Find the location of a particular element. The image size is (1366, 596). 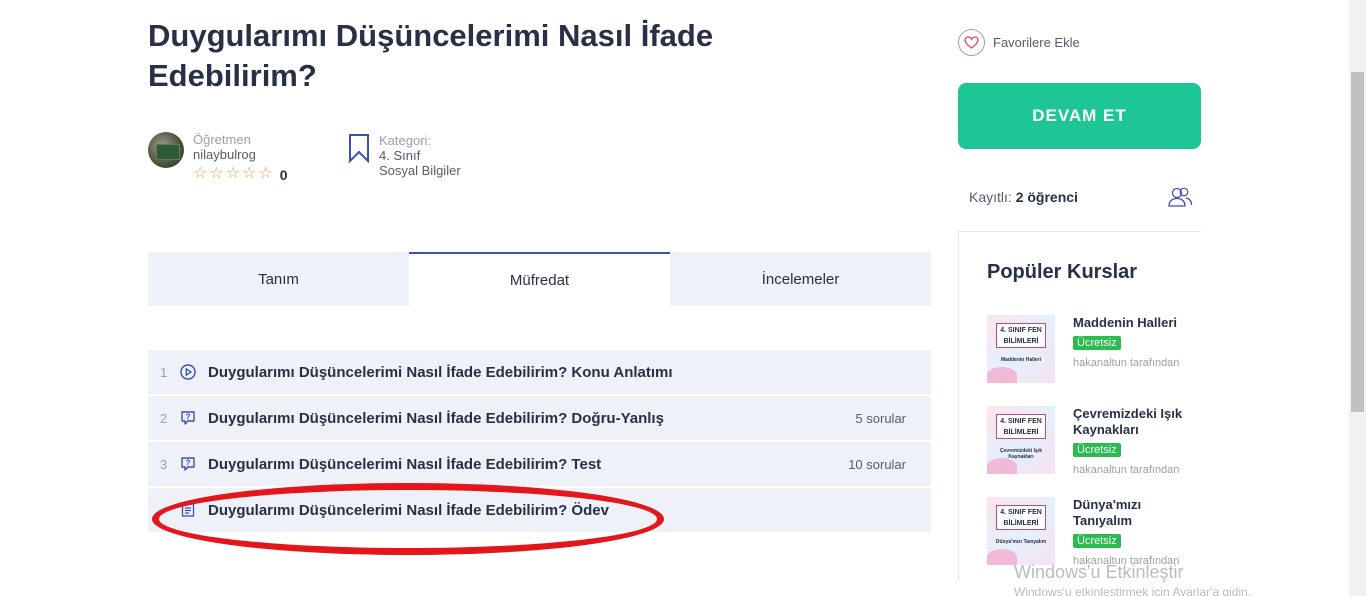

teacher-avatar is located at coordinates (166, 150).